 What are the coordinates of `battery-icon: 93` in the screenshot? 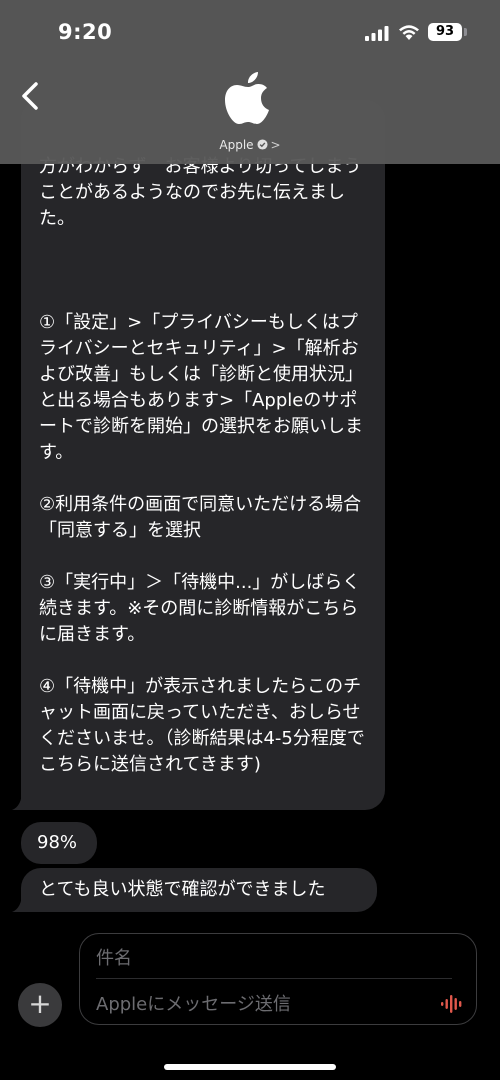 It's located at (445, 32).